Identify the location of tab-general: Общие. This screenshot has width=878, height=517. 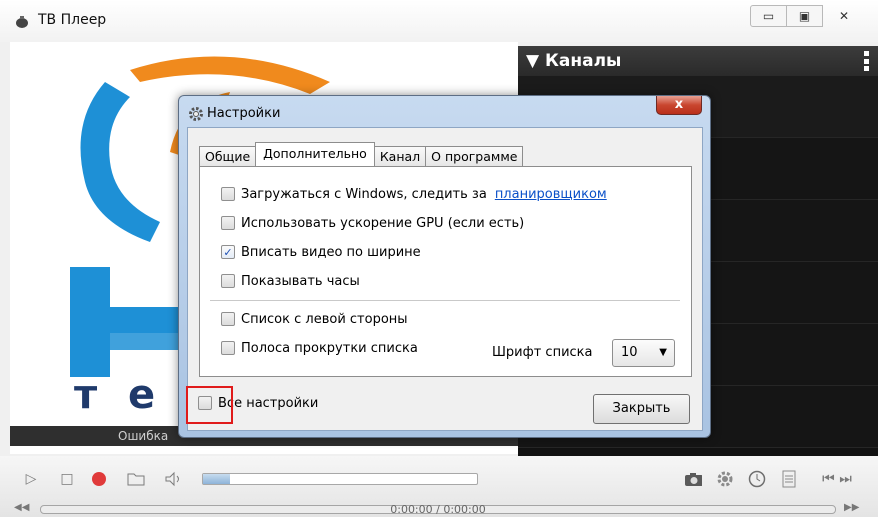
(228, 156).